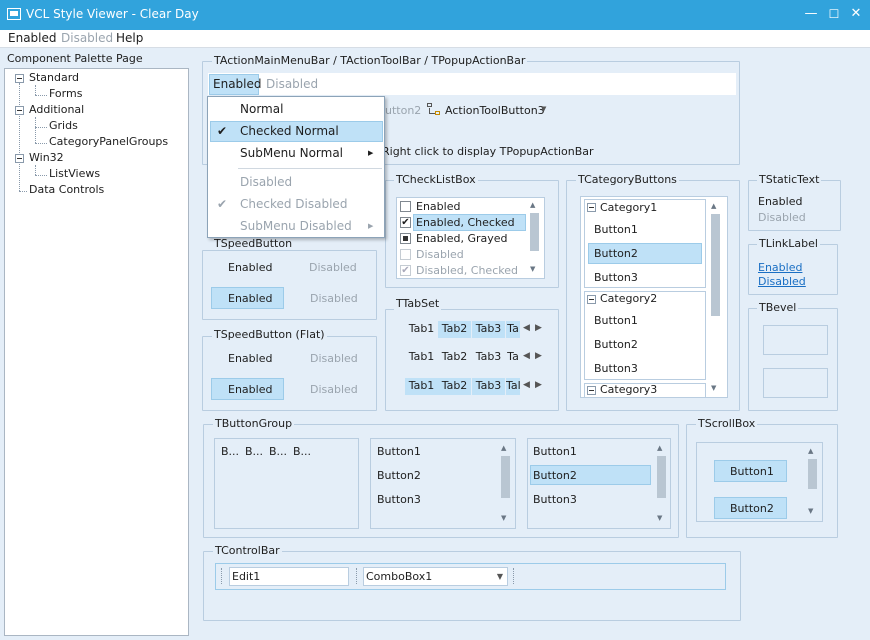 The width and height of the screenshot is (870, 640). Describe the element at coordinates (465, 222) in the screenshot. I see `checklist-item: Enabled, Checked` at that location.